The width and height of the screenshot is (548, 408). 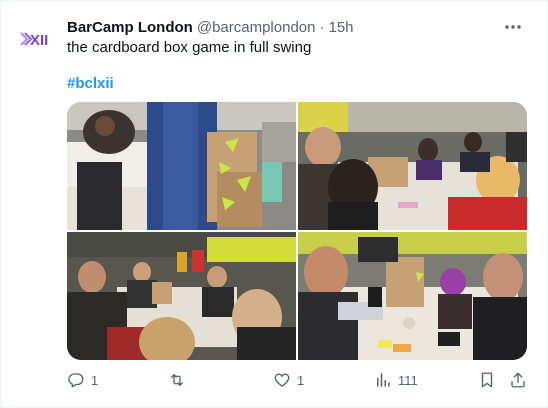 What do you see at coordinates (340, 27) in the screenshot?
I see `timestamp: 15h` at bounding box center [340, 27].